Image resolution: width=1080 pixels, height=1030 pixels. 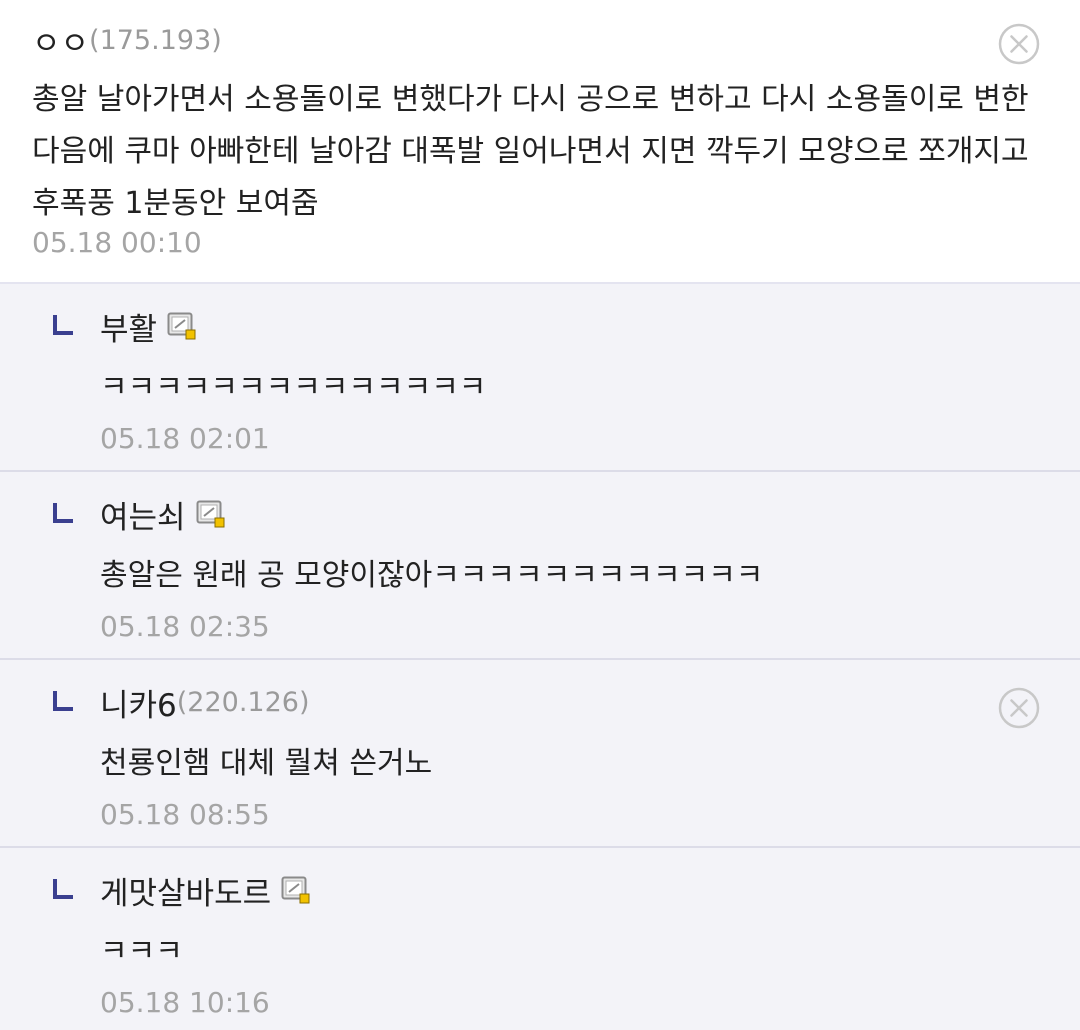 What do you see at coordinates (143, 514) in the screenshot?
I see `reply-nickname: 여는쇠` at bounding box center [143, 514].